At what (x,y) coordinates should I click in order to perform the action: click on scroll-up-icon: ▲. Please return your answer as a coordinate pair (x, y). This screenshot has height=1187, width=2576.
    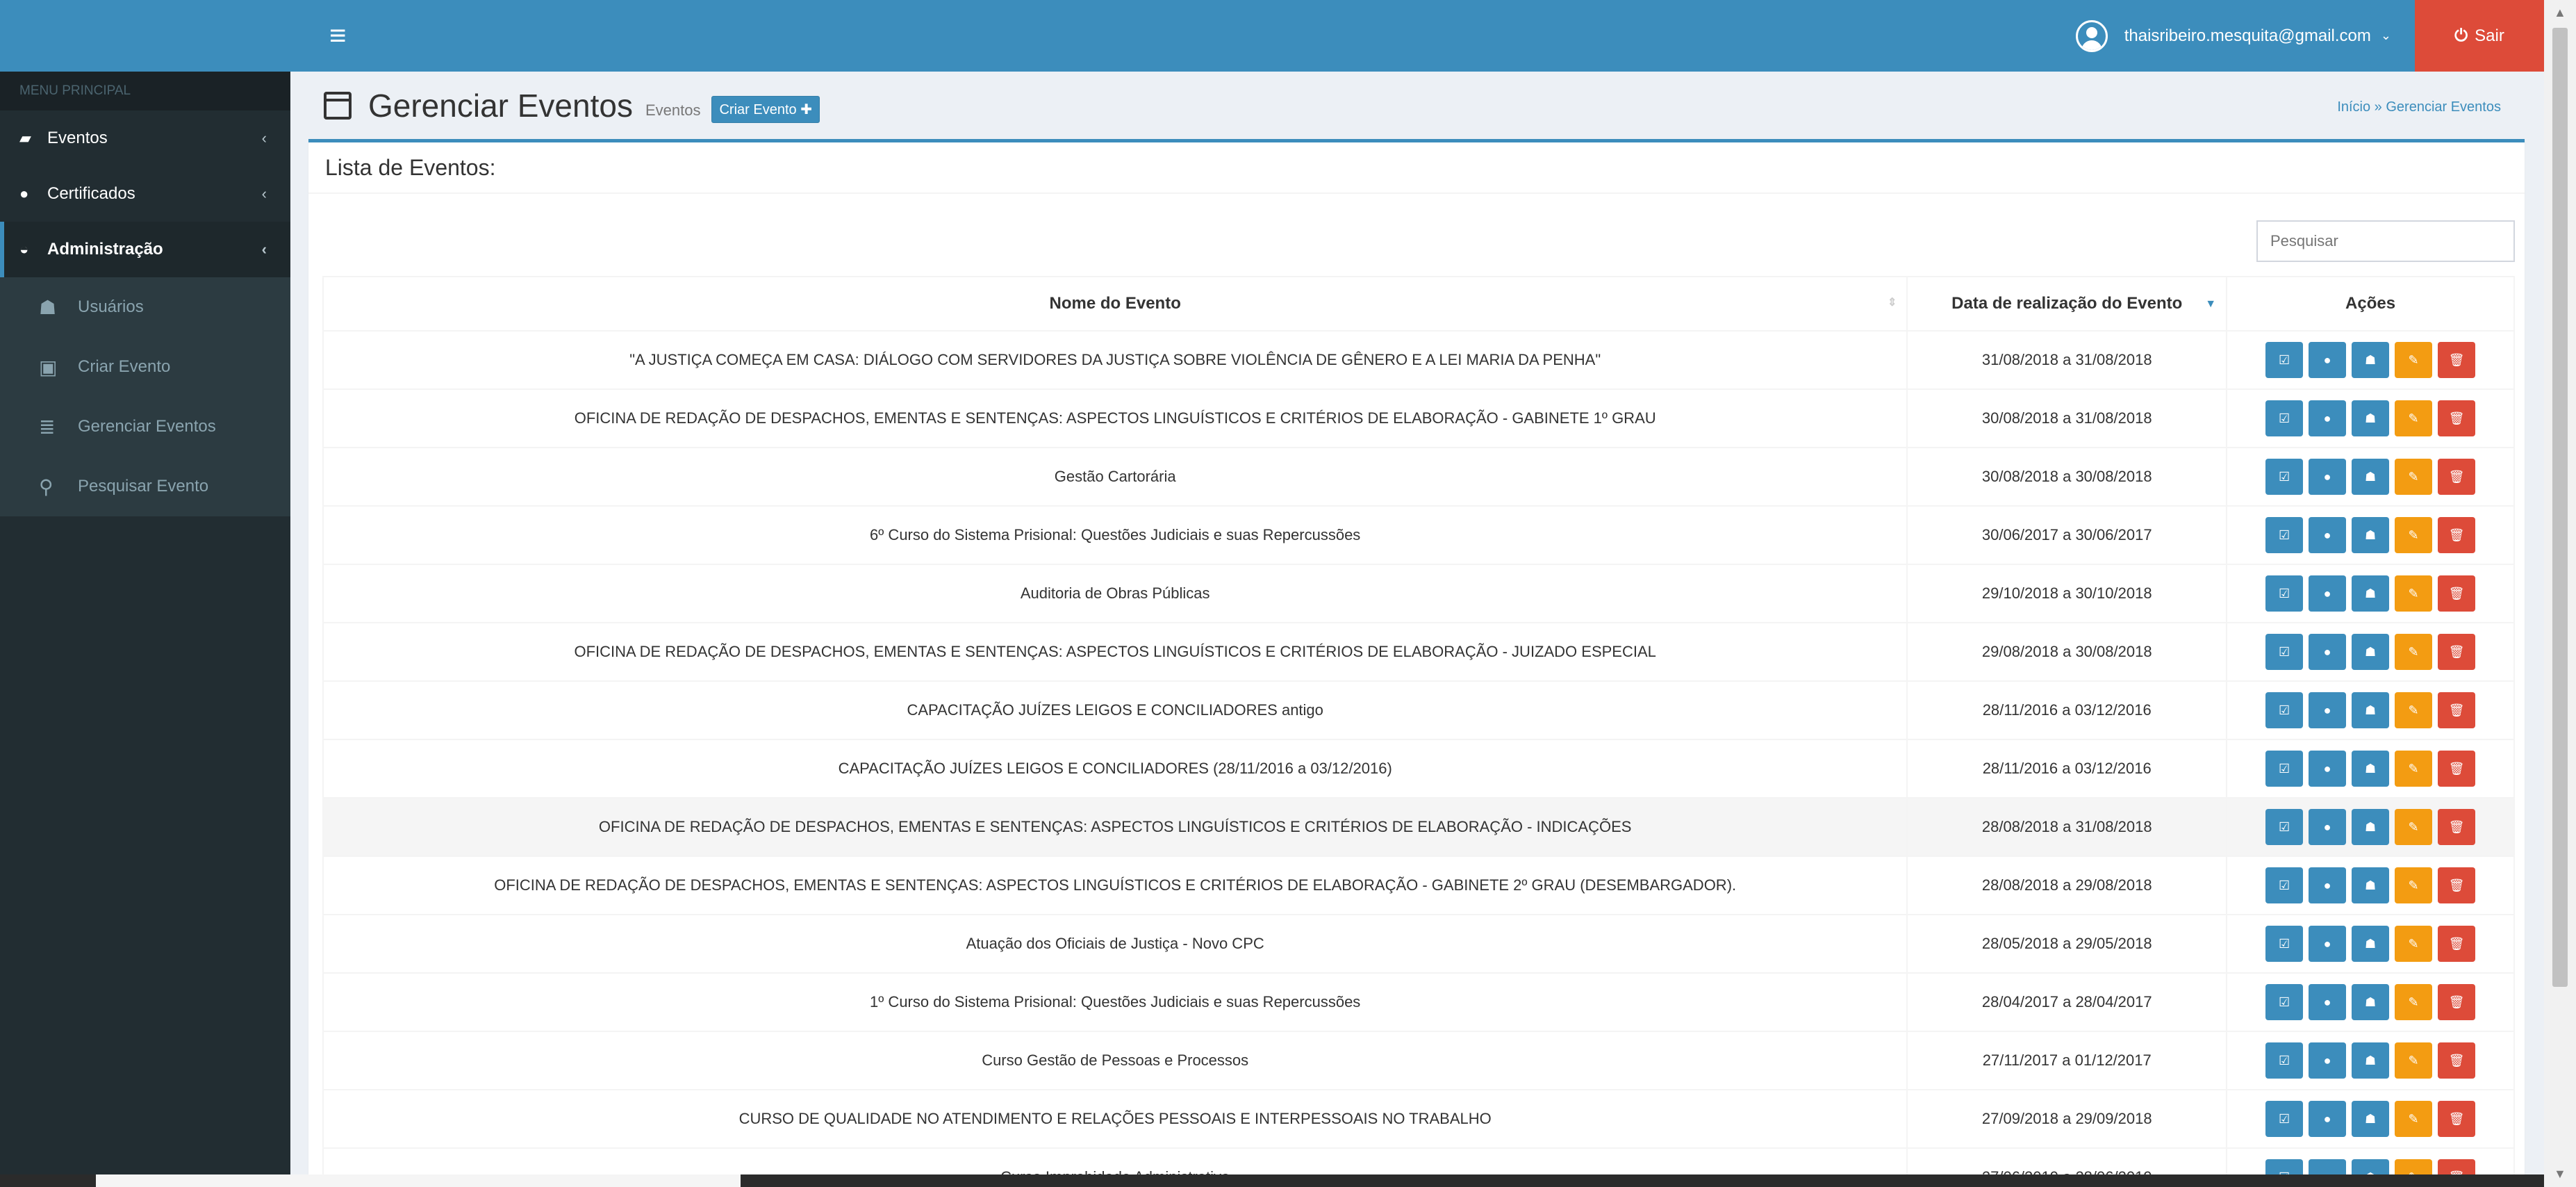
    Looking at the image, I should click on (2560, 13).